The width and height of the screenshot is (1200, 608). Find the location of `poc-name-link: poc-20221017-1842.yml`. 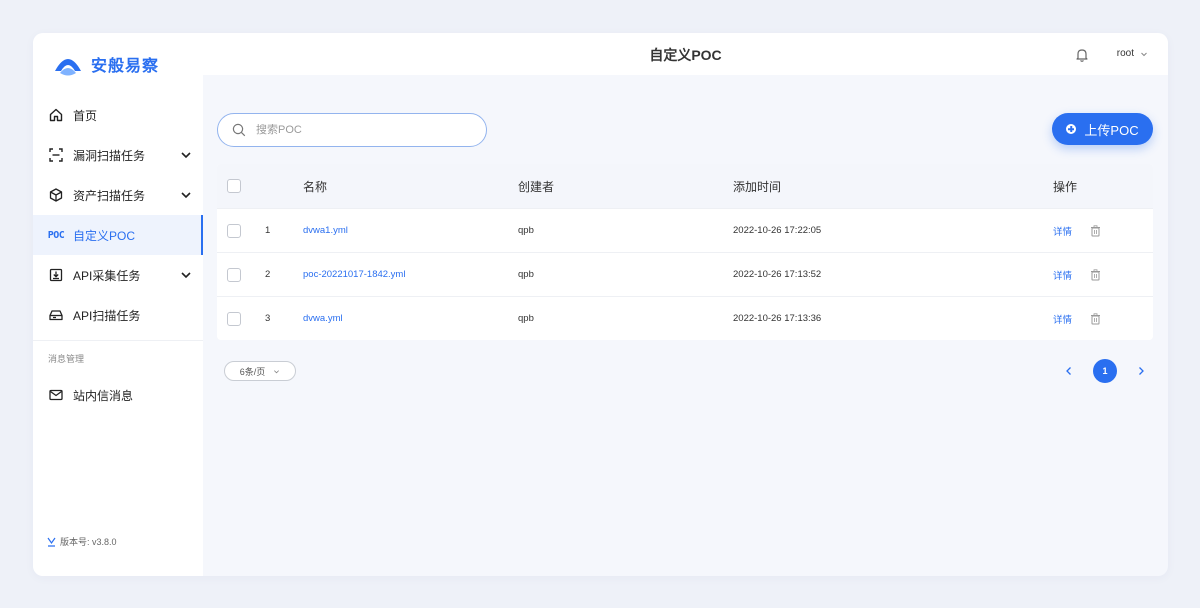

poc-name-link: poc-20221017-1842.yml is located at coordinates (354, 274).